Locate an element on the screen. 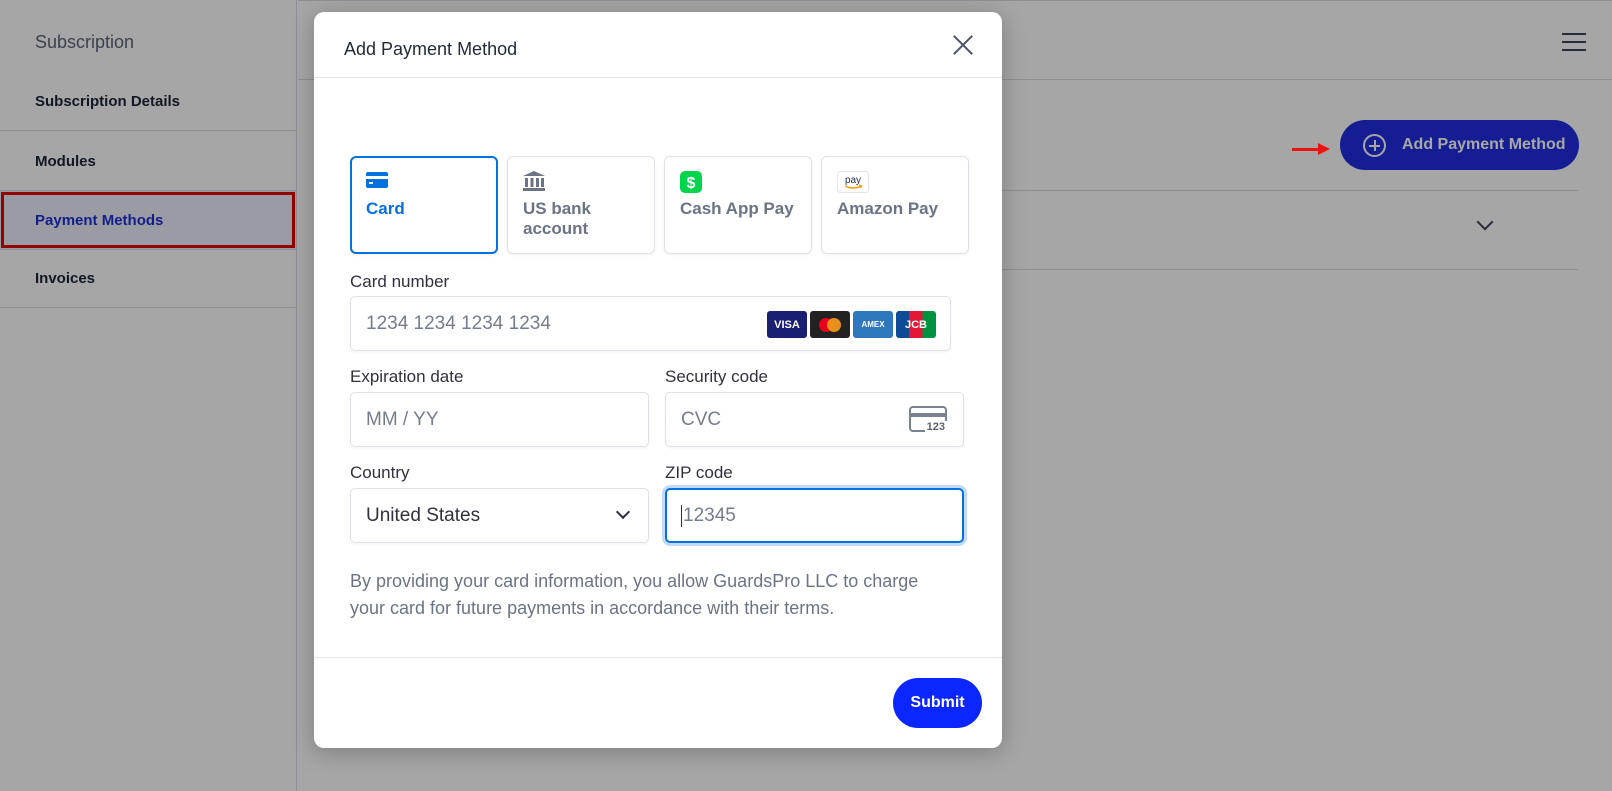 Image resolution: width=1612 pixels, height=791 pixels. tab-cash-app-pay: $ Cash App Pay is located at coordinates (738, 205).